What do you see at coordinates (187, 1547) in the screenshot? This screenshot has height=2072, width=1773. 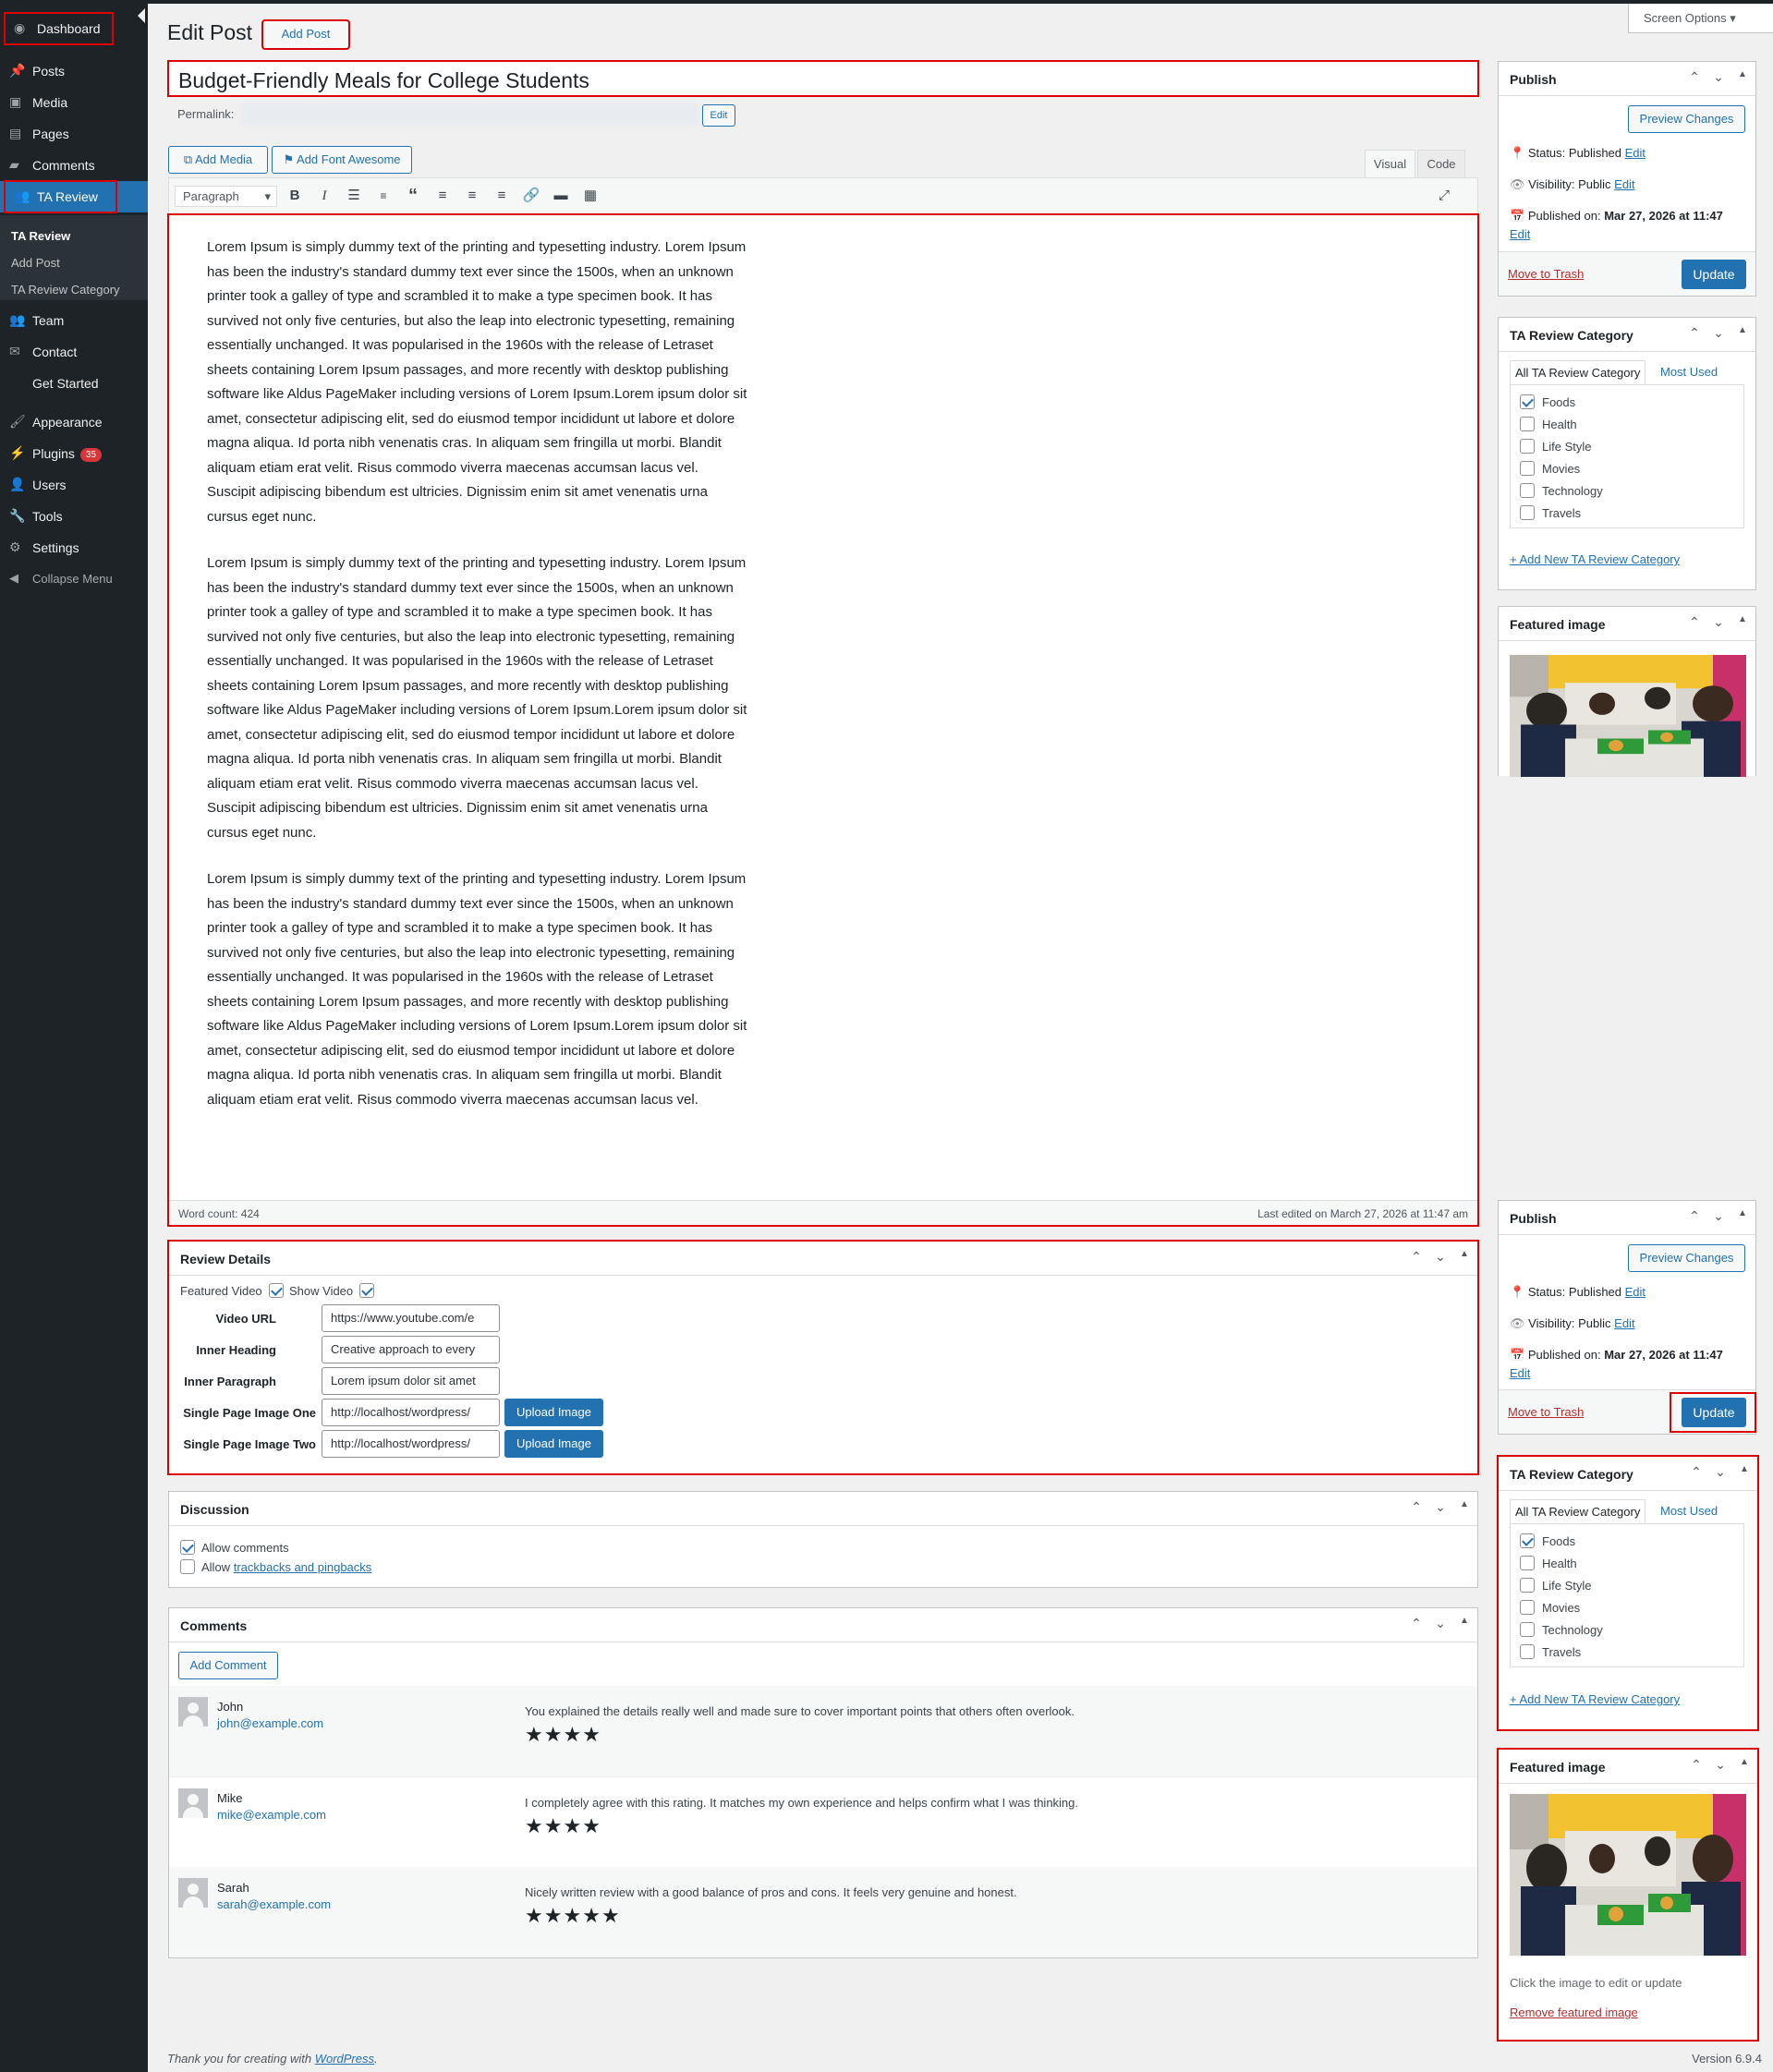 I see `allow-comments-checkbox` at bounding box center [187, 1547].